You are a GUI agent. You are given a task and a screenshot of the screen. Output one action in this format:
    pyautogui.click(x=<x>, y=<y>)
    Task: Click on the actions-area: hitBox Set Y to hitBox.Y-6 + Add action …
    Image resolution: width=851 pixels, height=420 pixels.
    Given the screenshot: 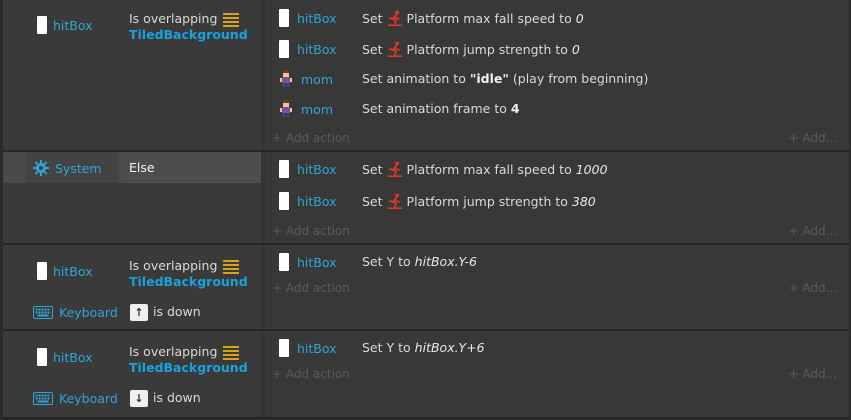 What is the action you would take?
    pyautogui.click(x=557, y=287)
    